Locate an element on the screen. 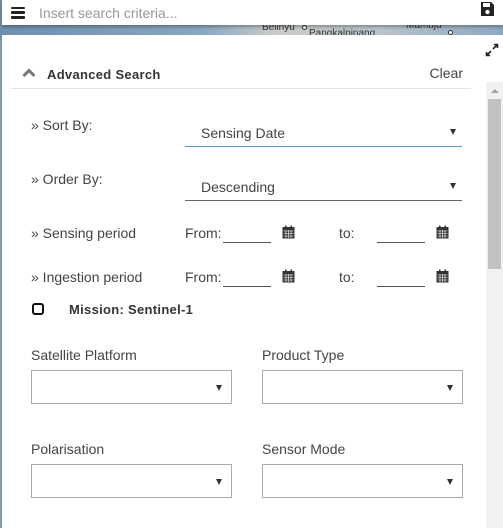 This screenshot has width=503, height=528. expand-arrows-icon is located at coordinates (492, 50).